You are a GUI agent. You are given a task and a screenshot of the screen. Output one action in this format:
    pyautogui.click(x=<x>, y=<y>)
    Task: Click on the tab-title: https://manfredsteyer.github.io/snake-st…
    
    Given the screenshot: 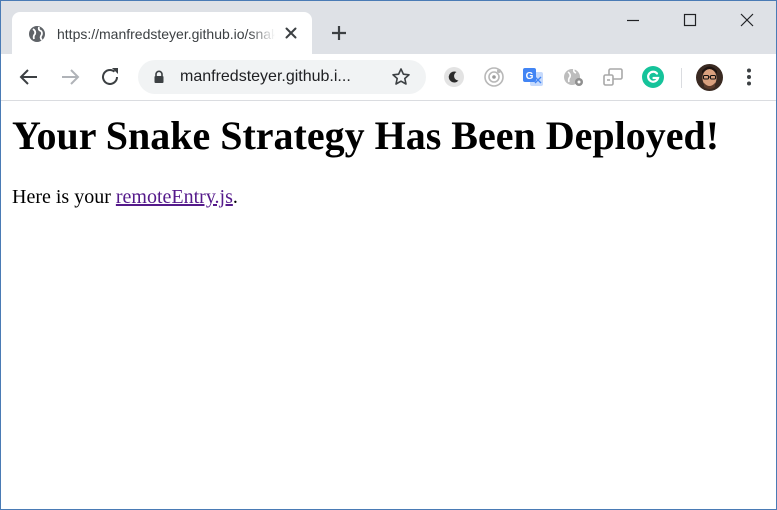 What is the action you would take?
    pyautogui.click(x=166, y=34)
    